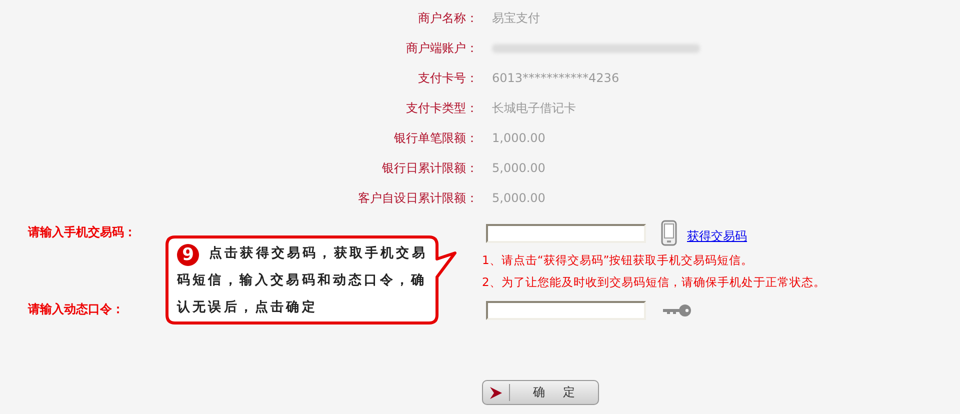 The height and width of the screenshot is (414, 960). What do you see at coordinates (435, 138) in the screenshot?
I see `field-label: 银行单笔限额：` at bounding box center [435, 138].